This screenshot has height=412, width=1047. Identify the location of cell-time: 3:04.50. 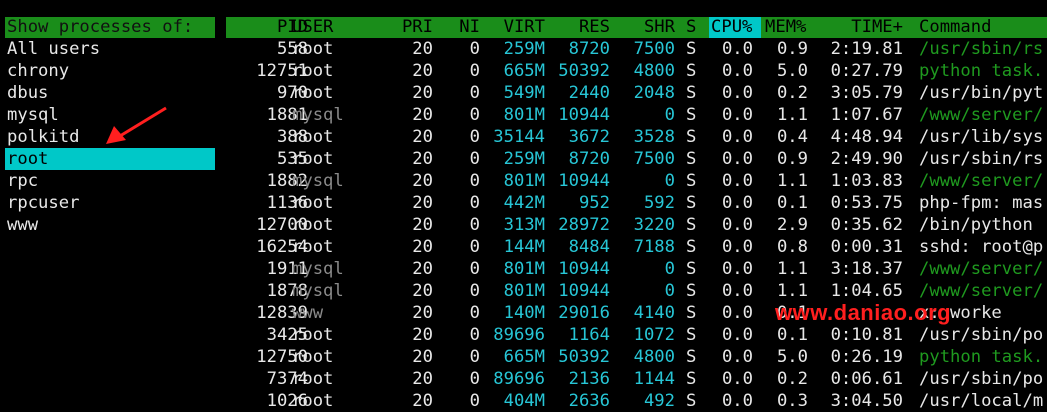
(866, 401).